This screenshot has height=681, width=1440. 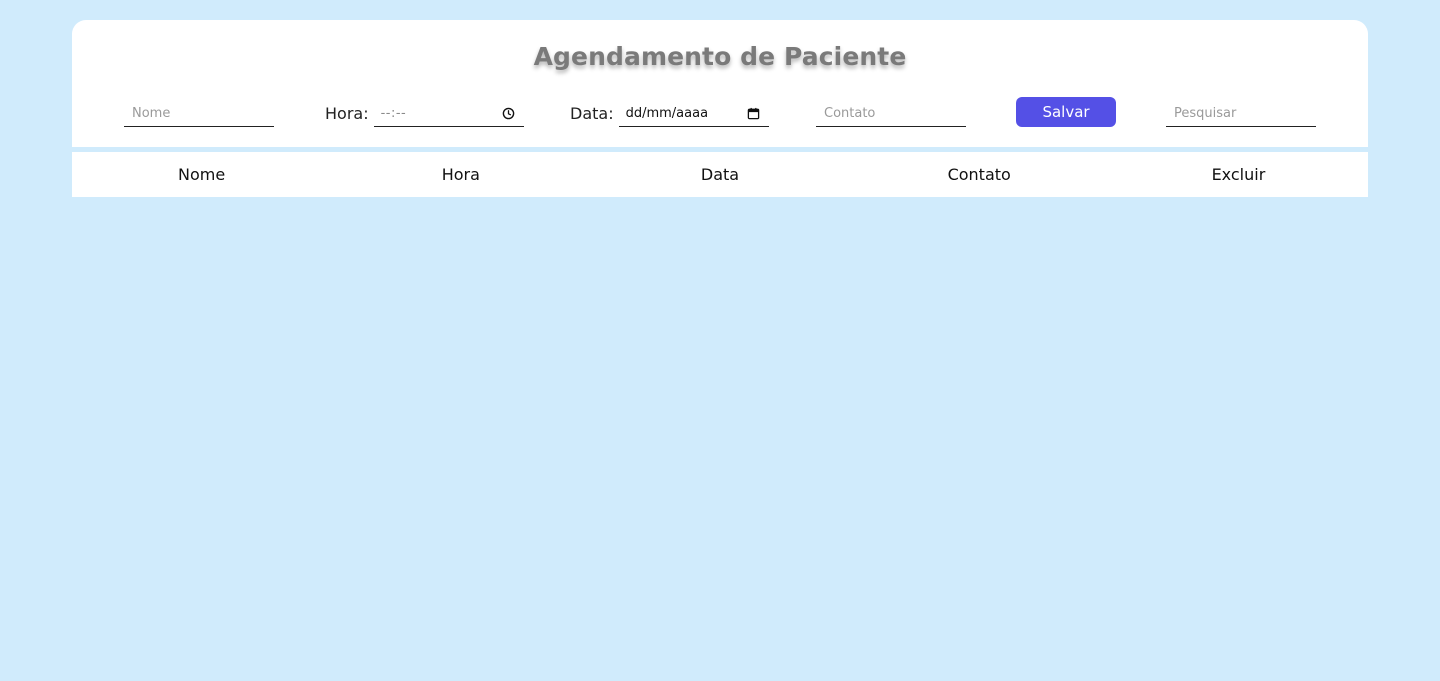 What do you see at coordinates (1205, 113) in the screenshot?
I see `search-placeholder: Pesquisar` at bounding box center [1205, 113].